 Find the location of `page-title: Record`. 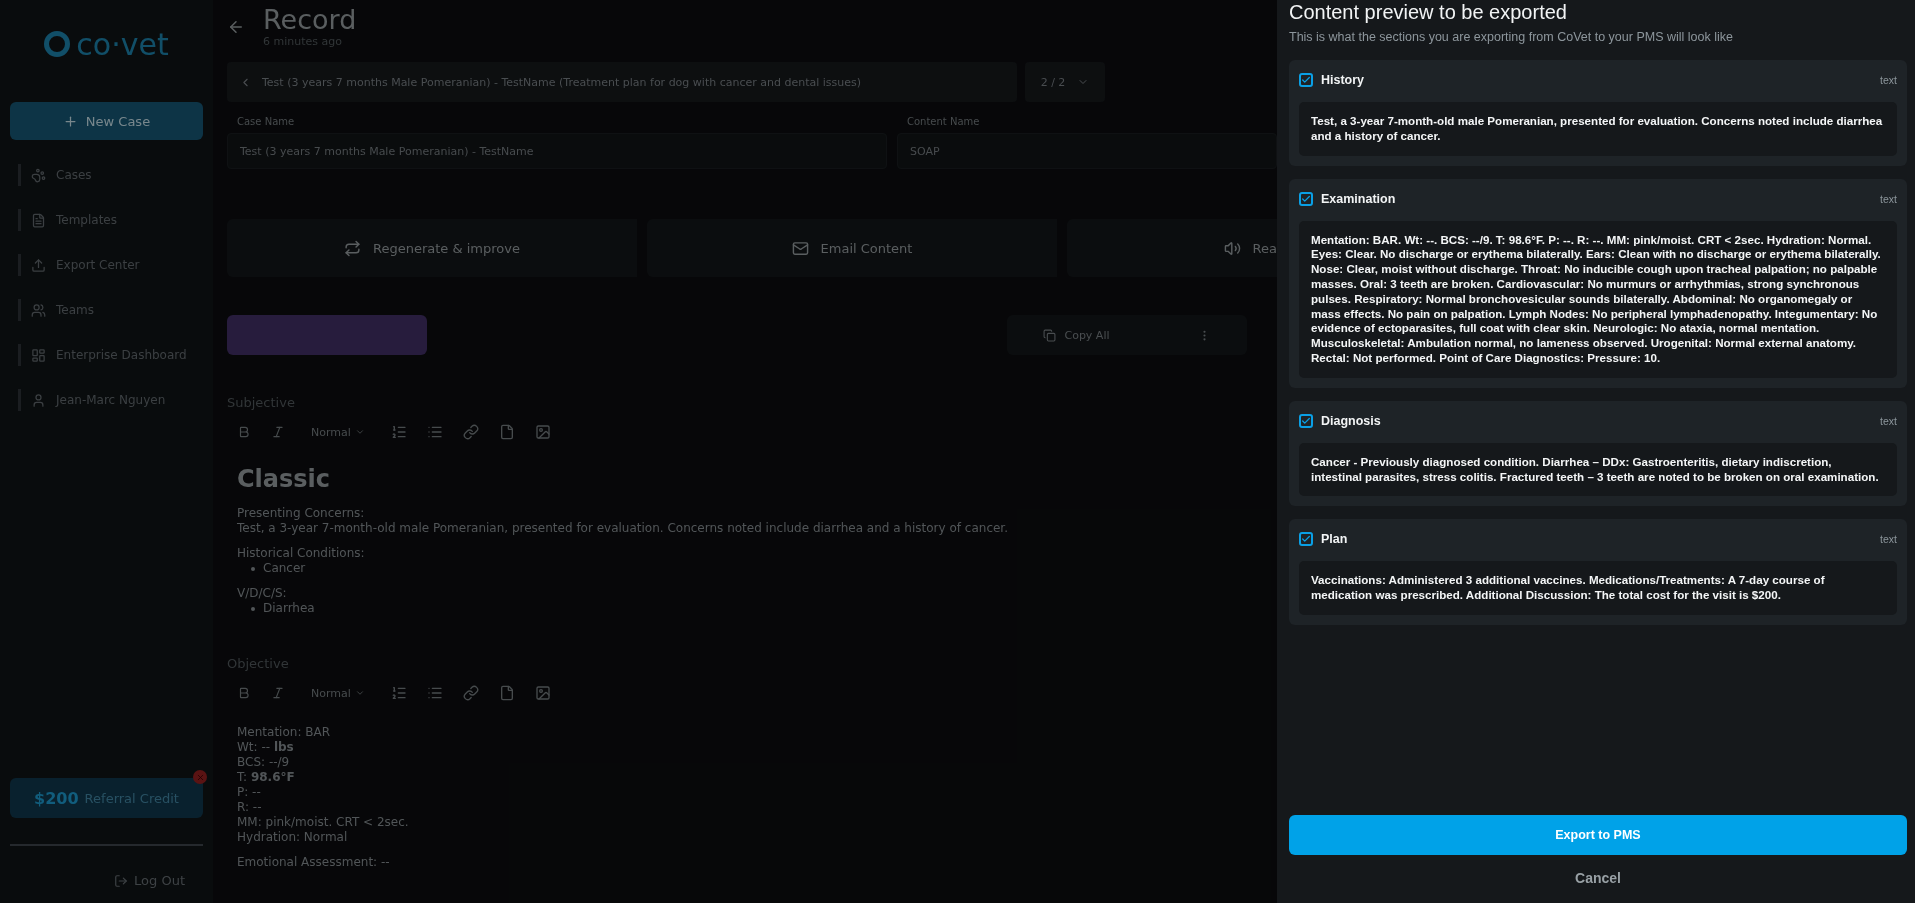

page-title: Record is located at coordinates (310, 19).